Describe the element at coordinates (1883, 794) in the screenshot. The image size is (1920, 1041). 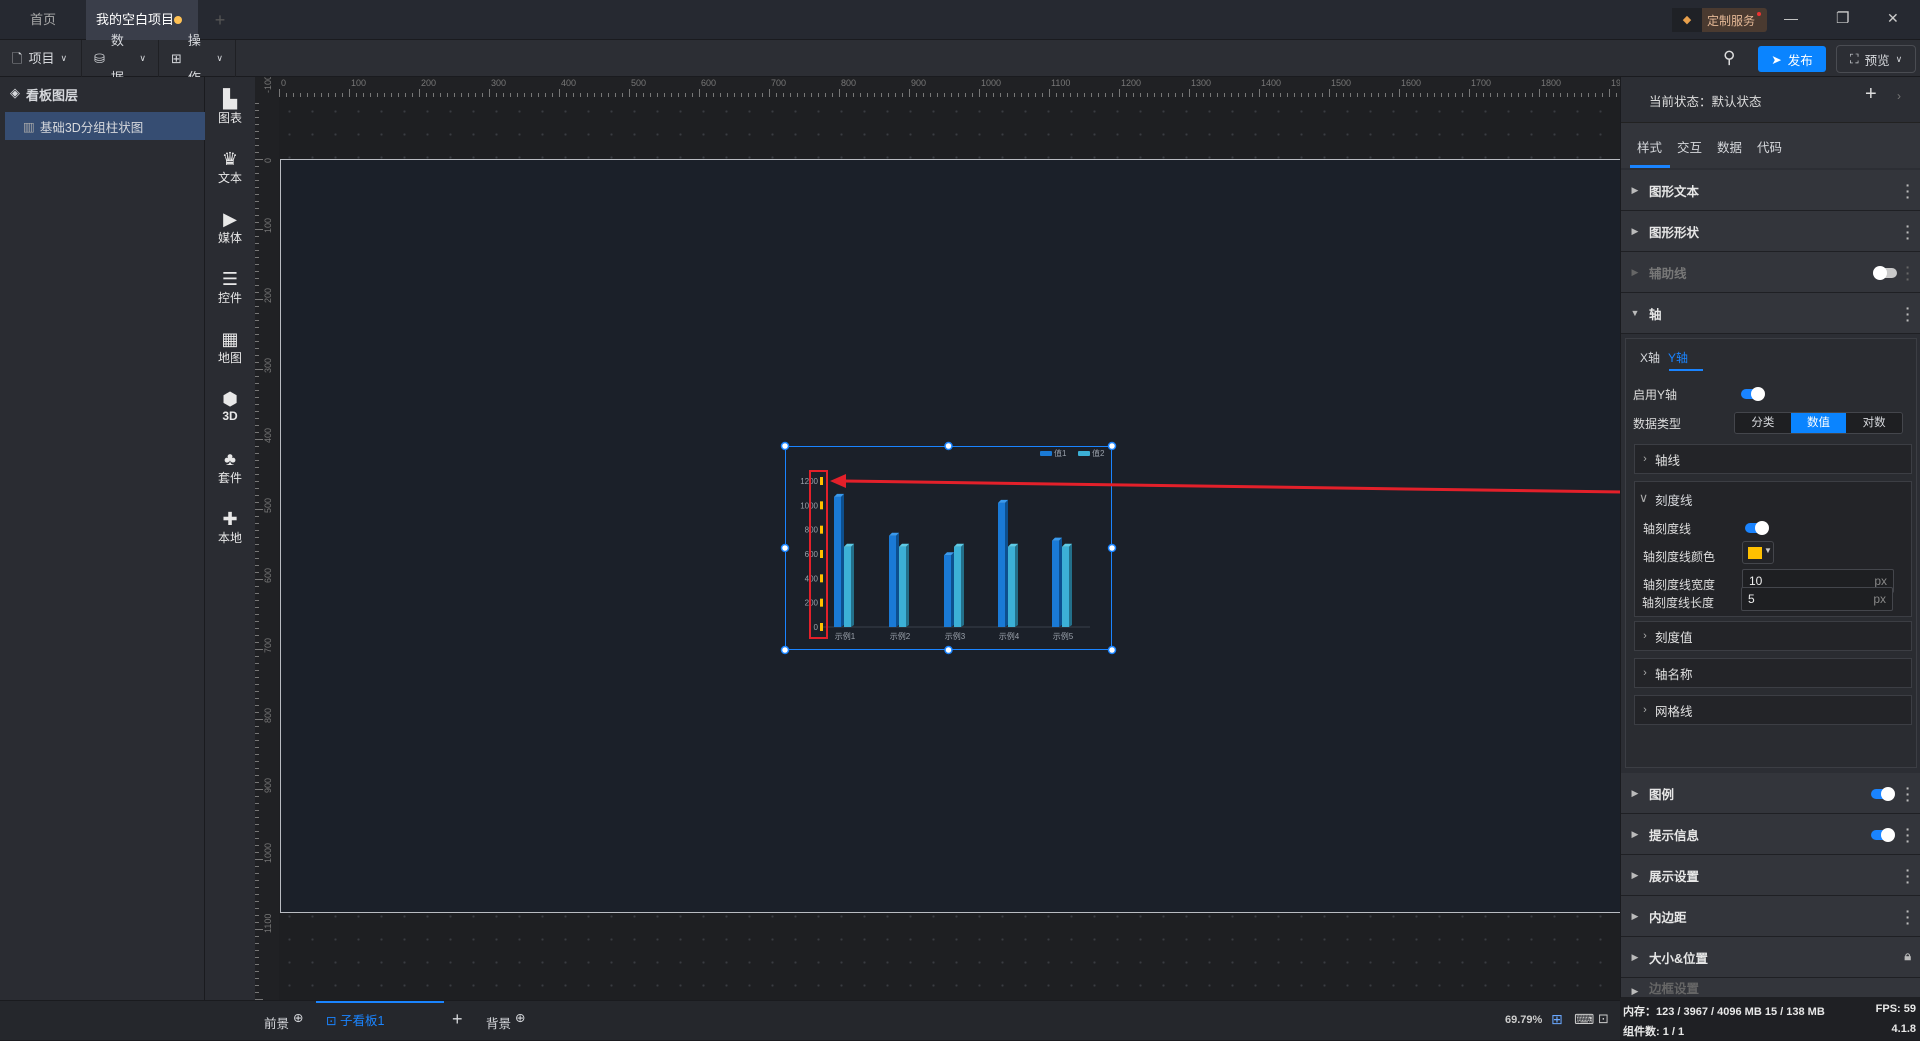
I see `legend-toggle` at that location.